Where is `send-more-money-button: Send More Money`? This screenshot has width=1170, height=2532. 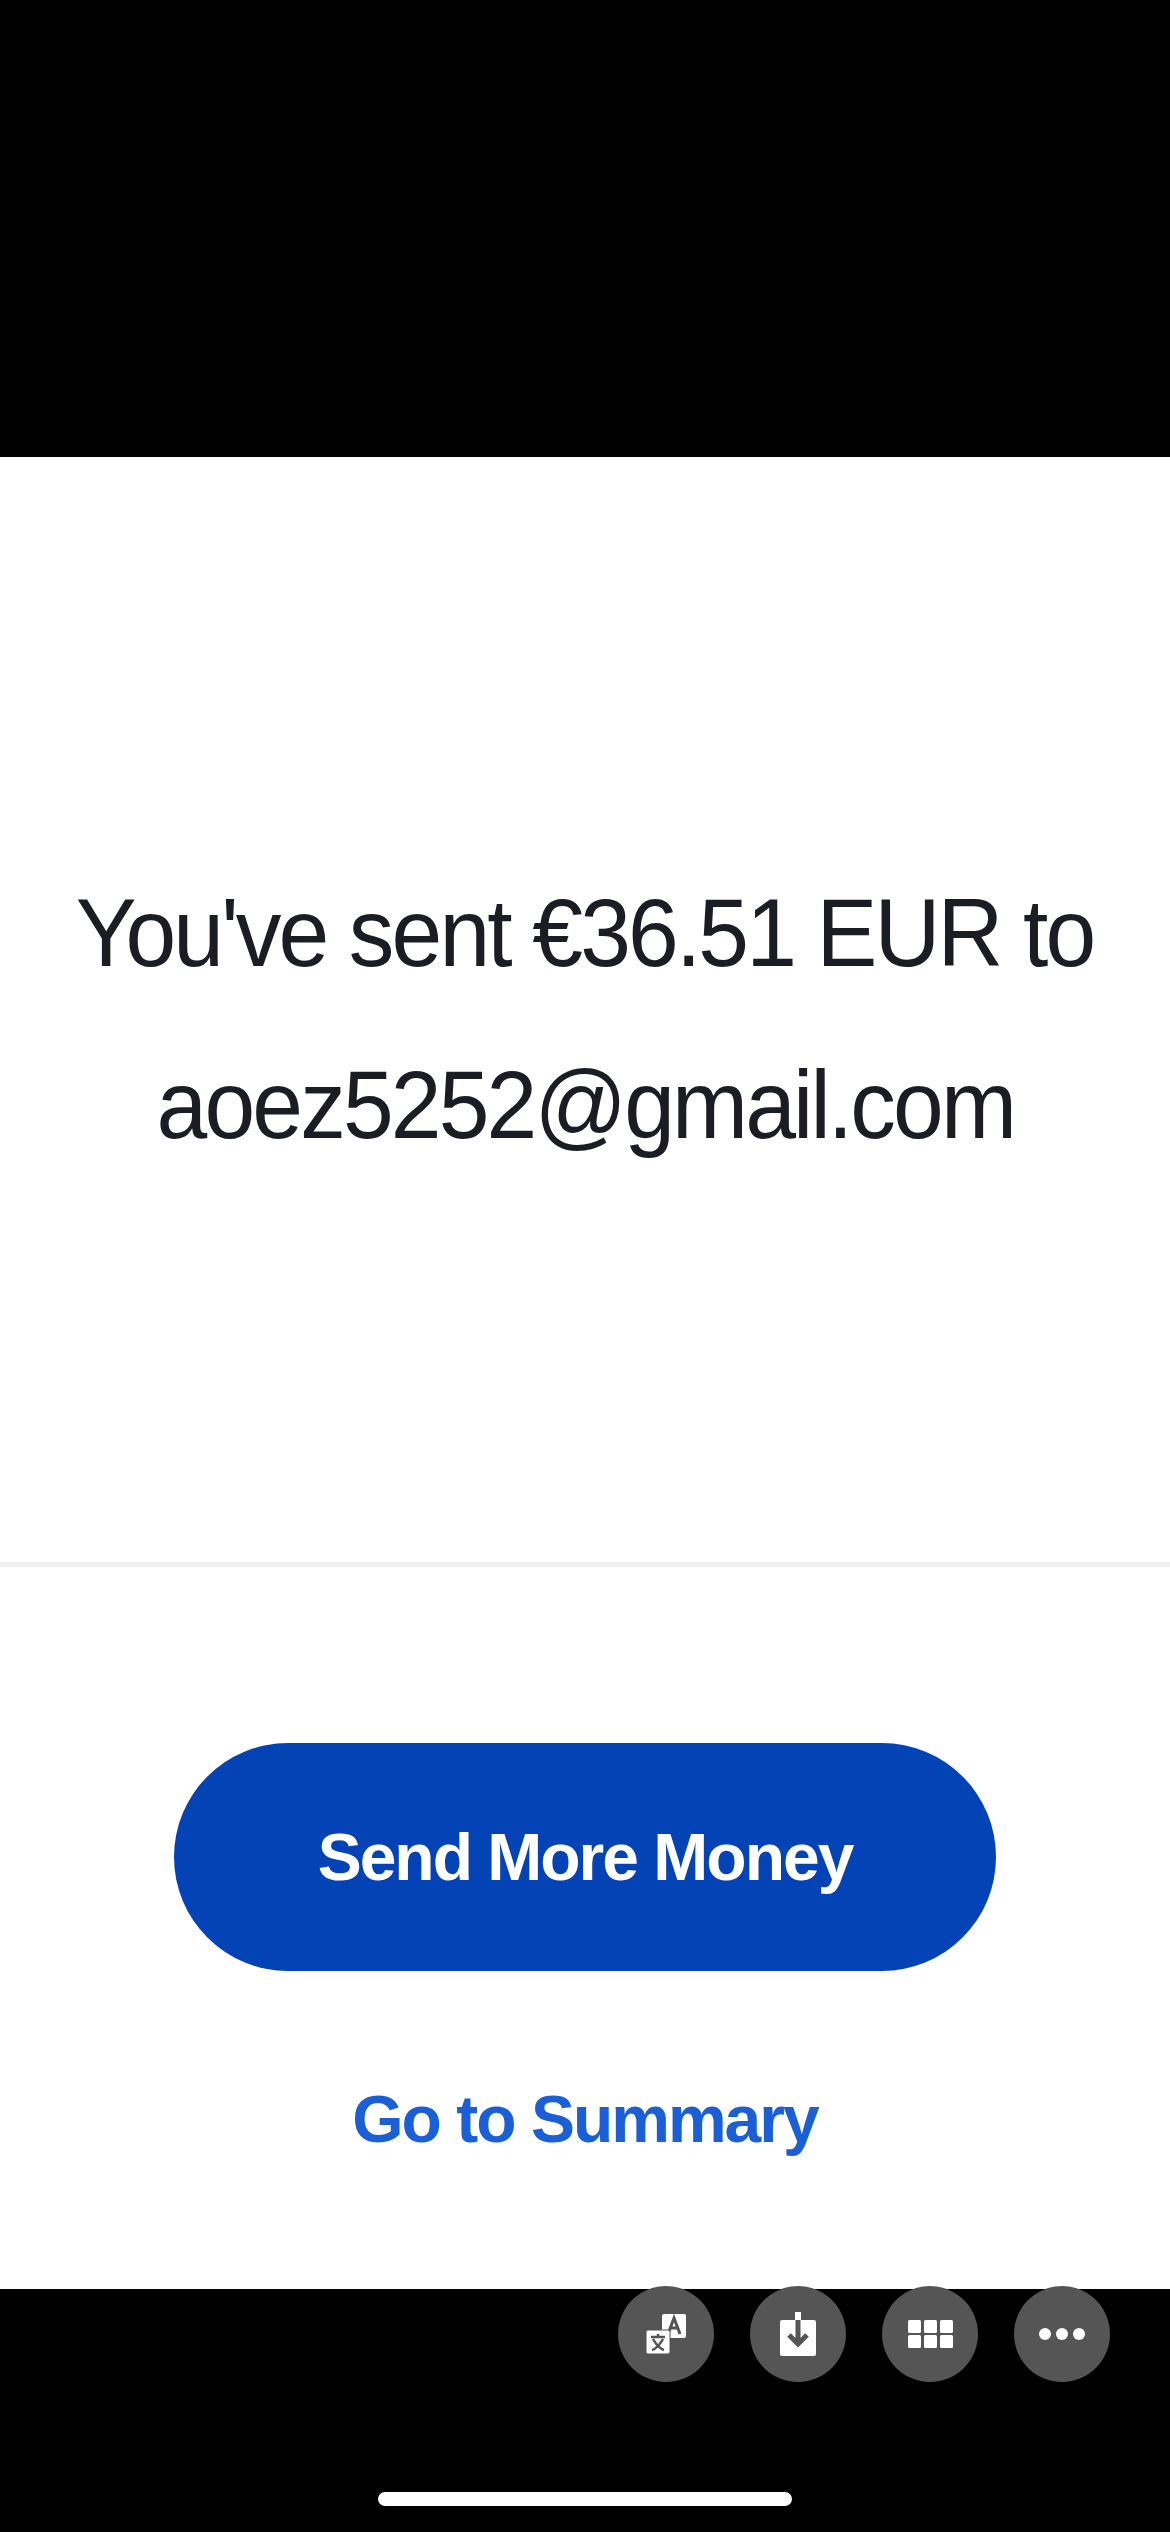 send-more-money-button: Send More Money is located at coordinates (585, 1857).